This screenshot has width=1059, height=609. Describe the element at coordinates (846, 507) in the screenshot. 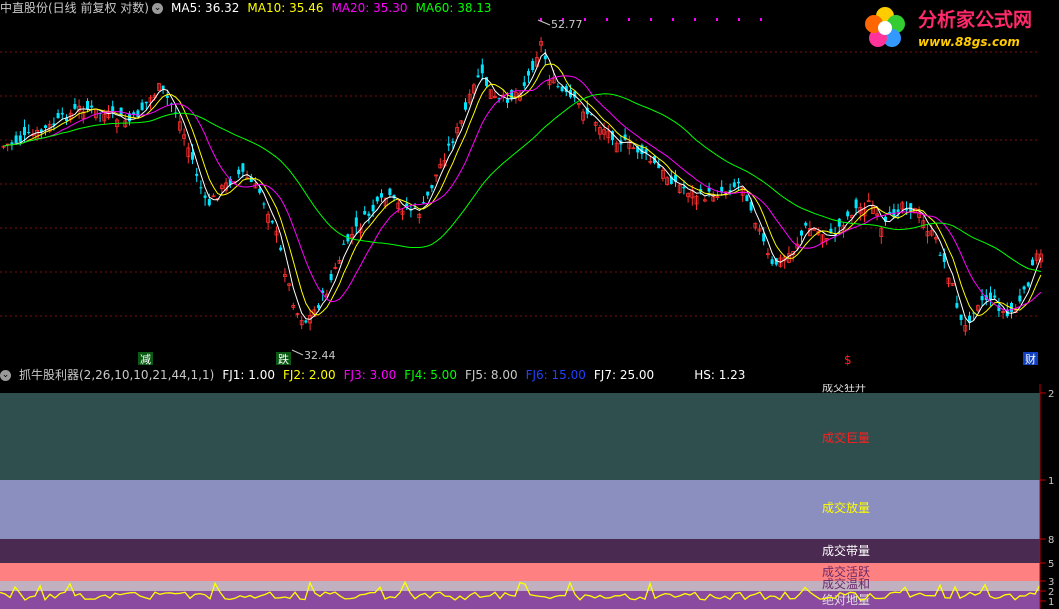

I see `band-label-fang: 成交放量` at that location.